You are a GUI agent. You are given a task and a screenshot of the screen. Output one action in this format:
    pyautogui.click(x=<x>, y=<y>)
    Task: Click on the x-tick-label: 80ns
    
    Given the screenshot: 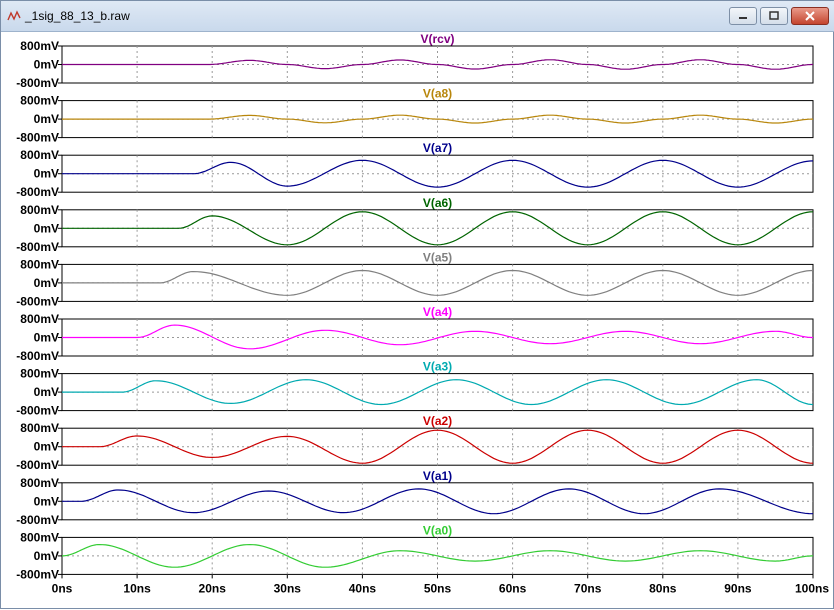 What is the action you would take?
    pyautogui.click(x=663, y=588)
    